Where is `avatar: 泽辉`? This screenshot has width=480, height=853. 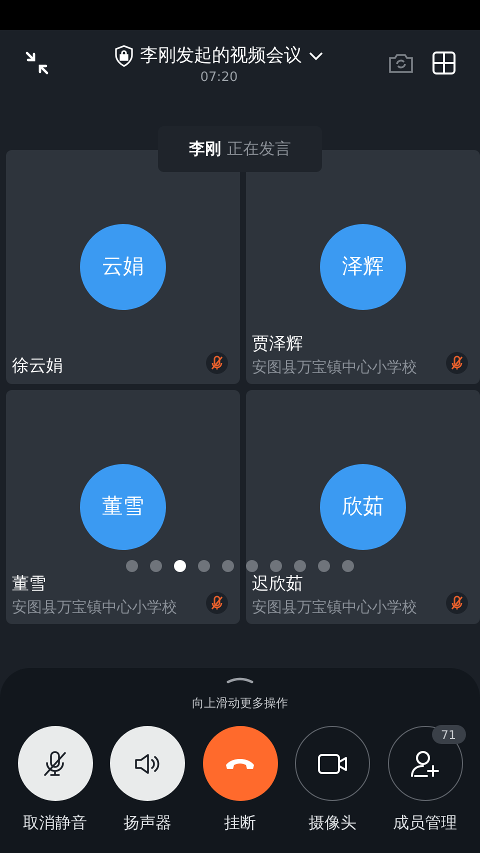 avatar: 泽辉 is located at coordinates (363, 267).